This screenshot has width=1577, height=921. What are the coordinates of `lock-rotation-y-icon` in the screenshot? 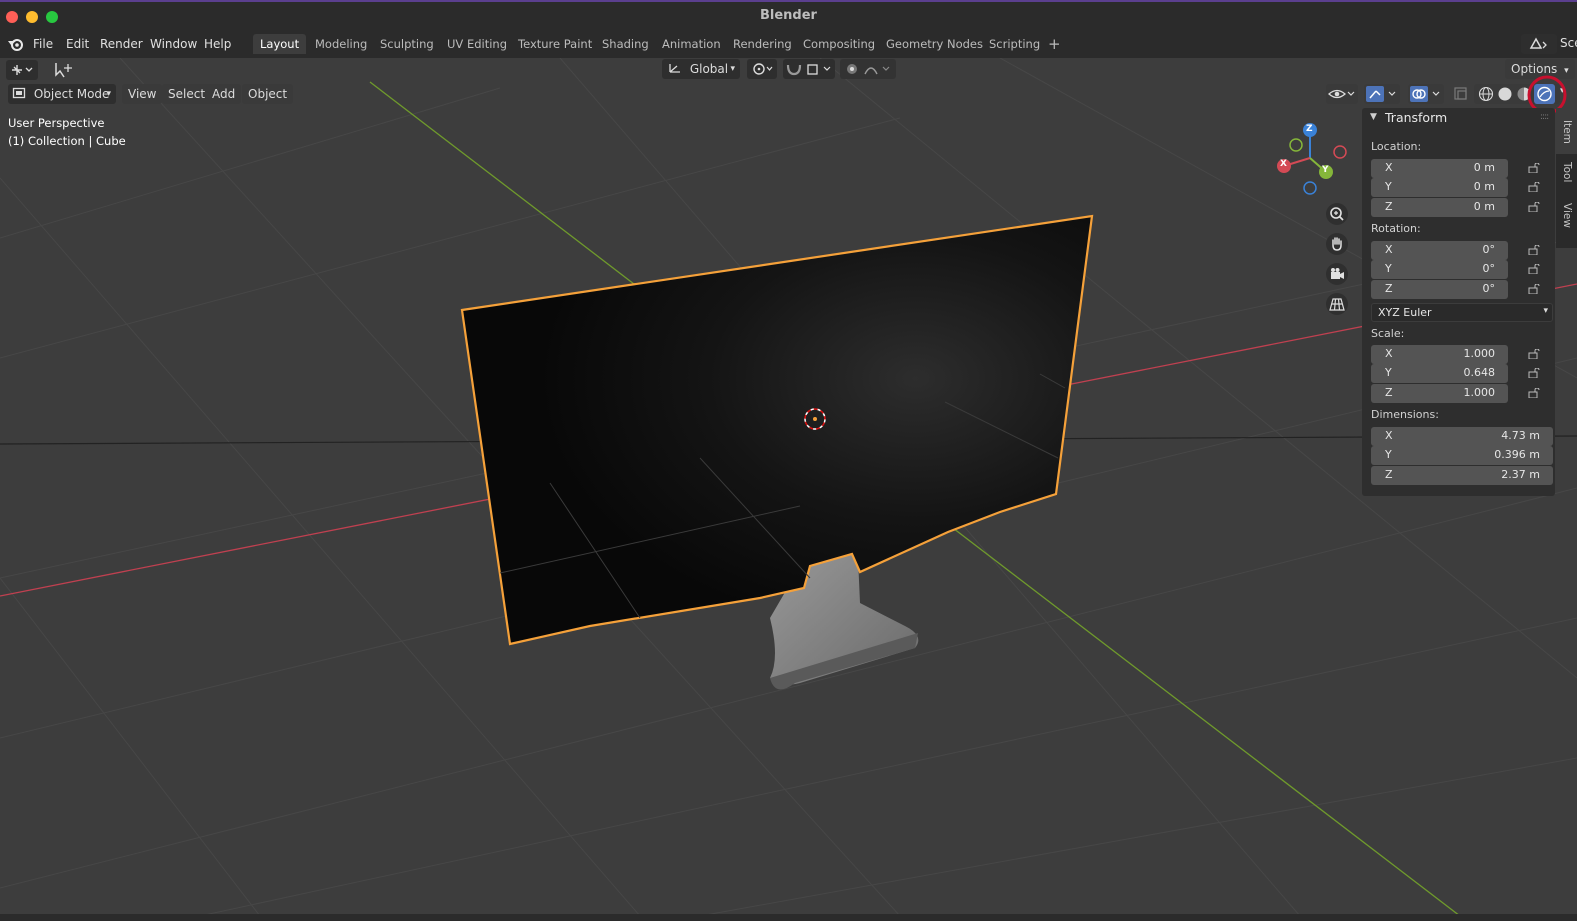 It's located at (1534, 269).